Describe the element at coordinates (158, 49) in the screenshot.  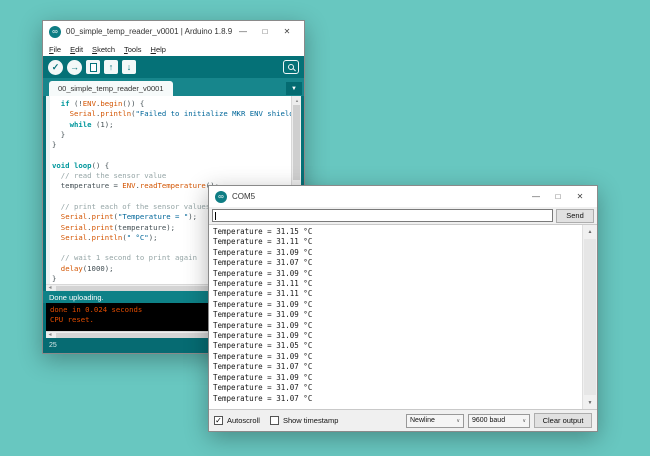
I see `menu-help: Help` at that location.